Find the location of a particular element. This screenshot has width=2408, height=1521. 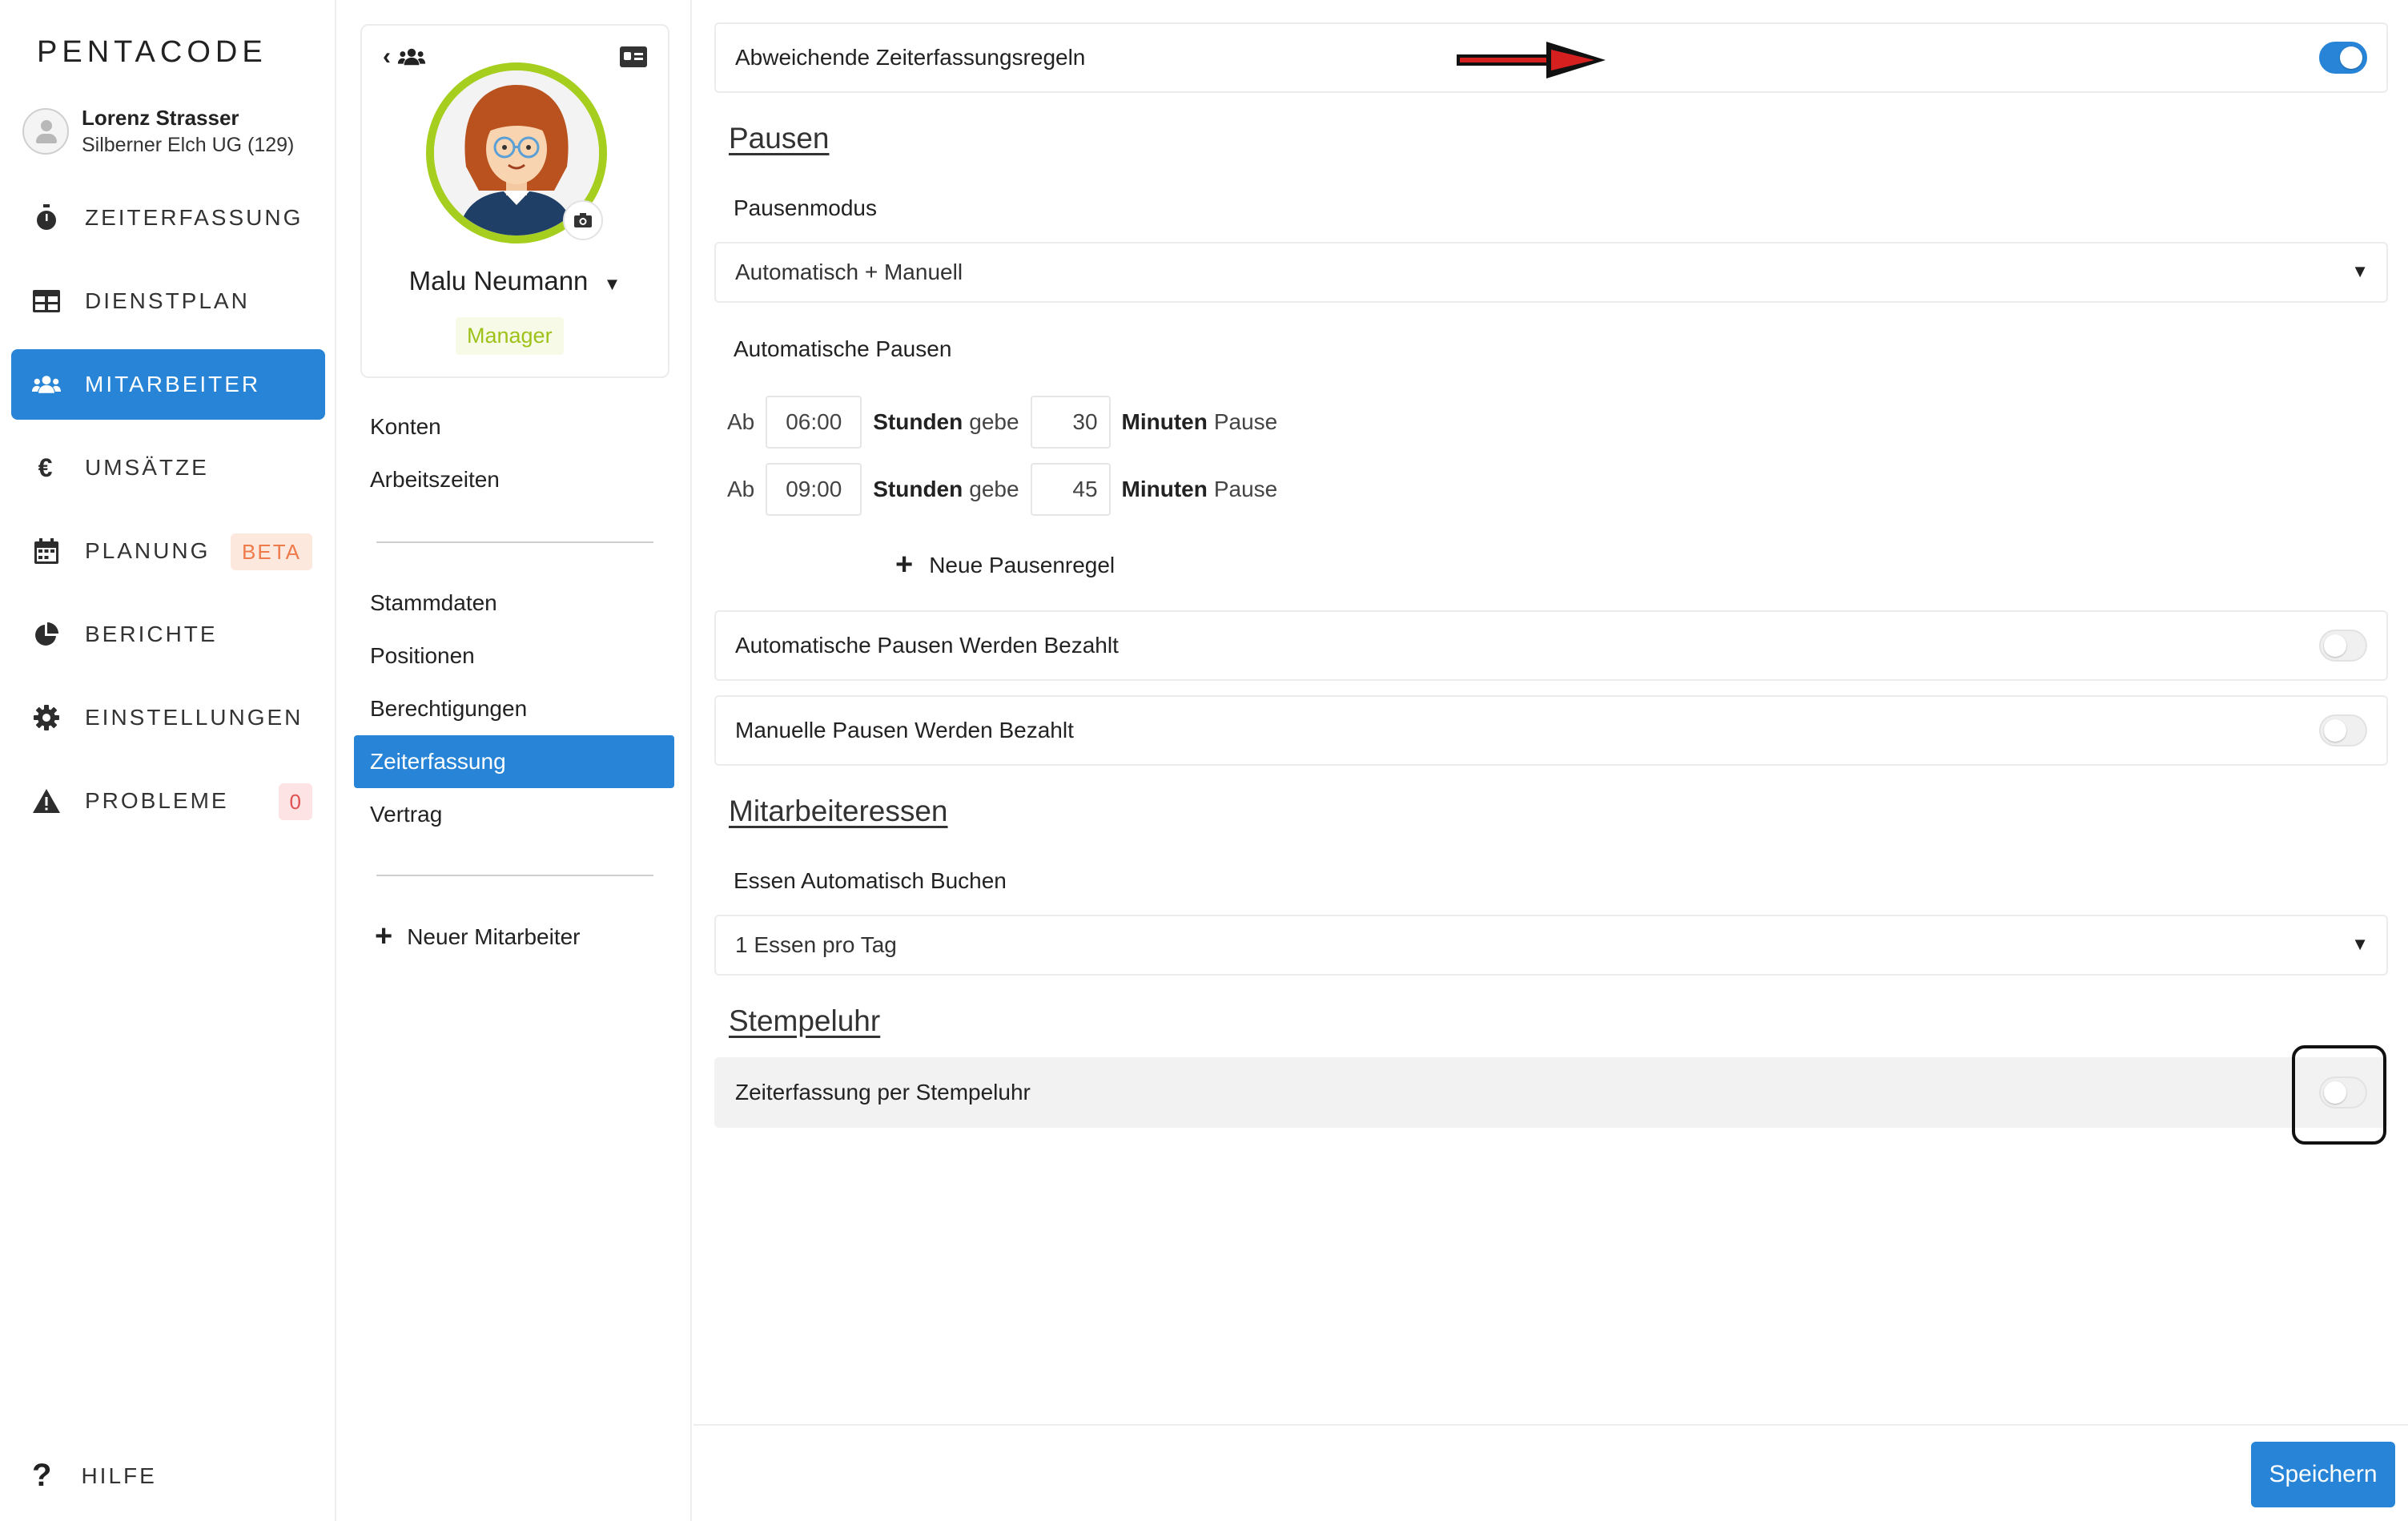

help-link: ? HILFE is located at coordinates (95, 1476).